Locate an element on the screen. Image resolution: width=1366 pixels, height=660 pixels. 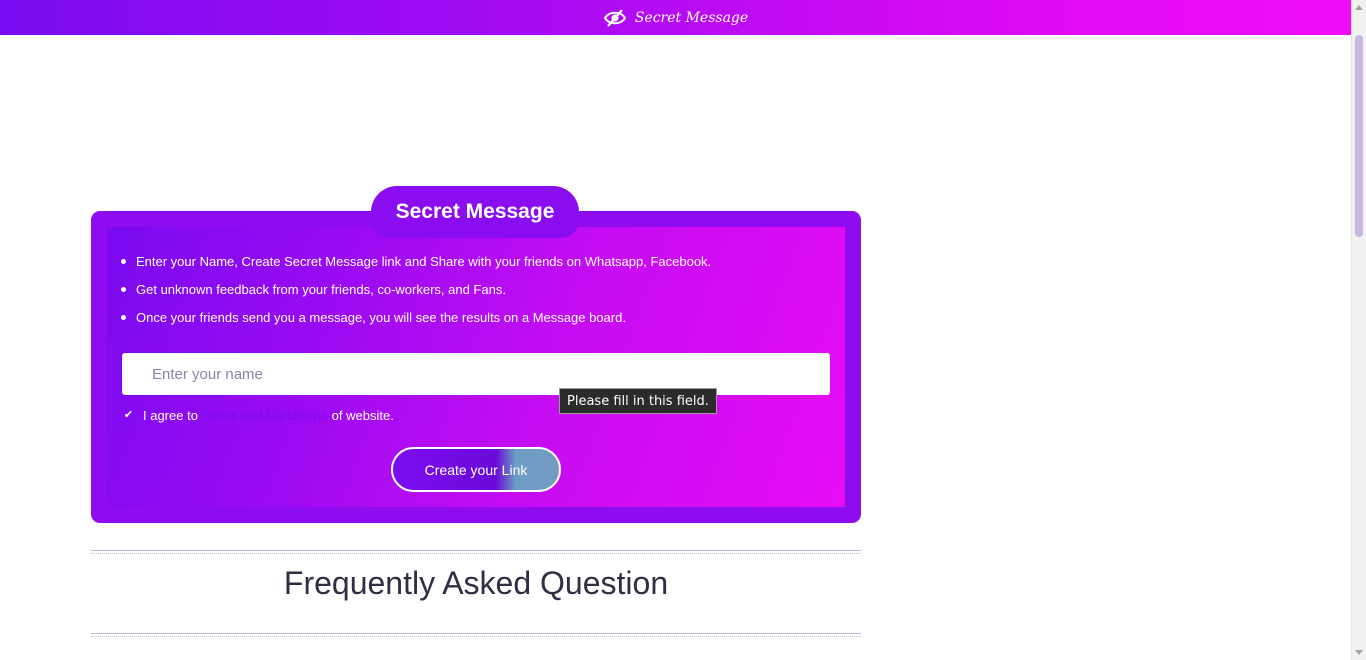
terms-link: Terms and Conditions is located at coordinates (265, 415).